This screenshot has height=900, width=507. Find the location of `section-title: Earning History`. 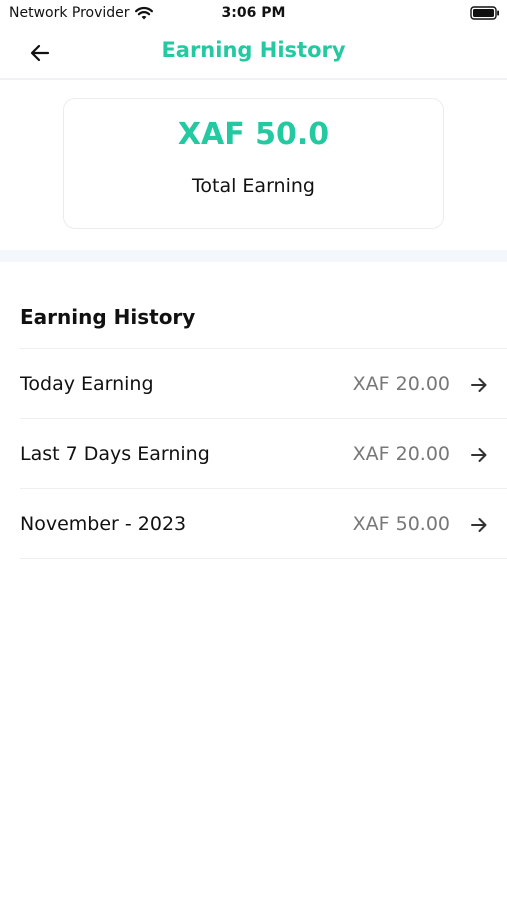

section-title: Earning History is located at coordinates (108, 317).